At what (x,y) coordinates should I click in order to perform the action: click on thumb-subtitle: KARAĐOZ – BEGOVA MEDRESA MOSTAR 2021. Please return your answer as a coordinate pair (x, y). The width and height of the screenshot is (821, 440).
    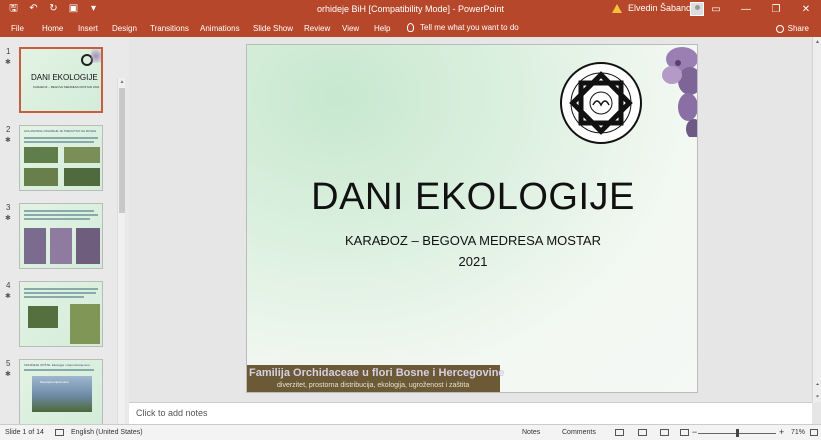
    Looking at the image, I should click on (66, 87).